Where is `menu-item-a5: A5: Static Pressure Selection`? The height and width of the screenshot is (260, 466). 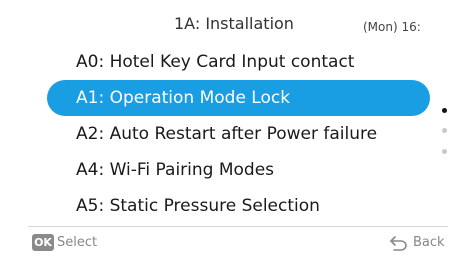 menu-item-a5: A5: Static Pressure Selection is located at coordinates (220, 206).